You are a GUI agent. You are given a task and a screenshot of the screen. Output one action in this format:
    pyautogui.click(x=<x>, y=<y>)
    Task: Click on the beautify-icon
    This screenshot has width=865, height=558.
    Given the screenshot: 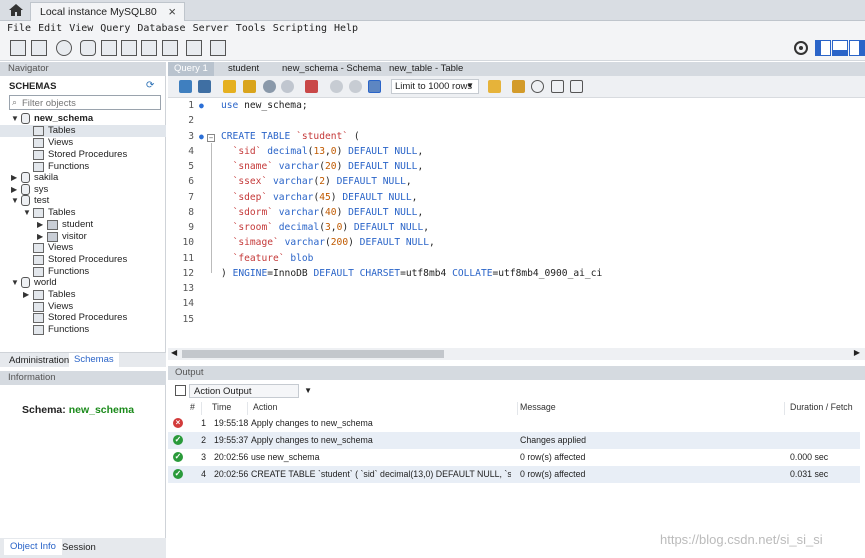 What is the action you would take?
    pyautogui.click(x=518, y=86)
    